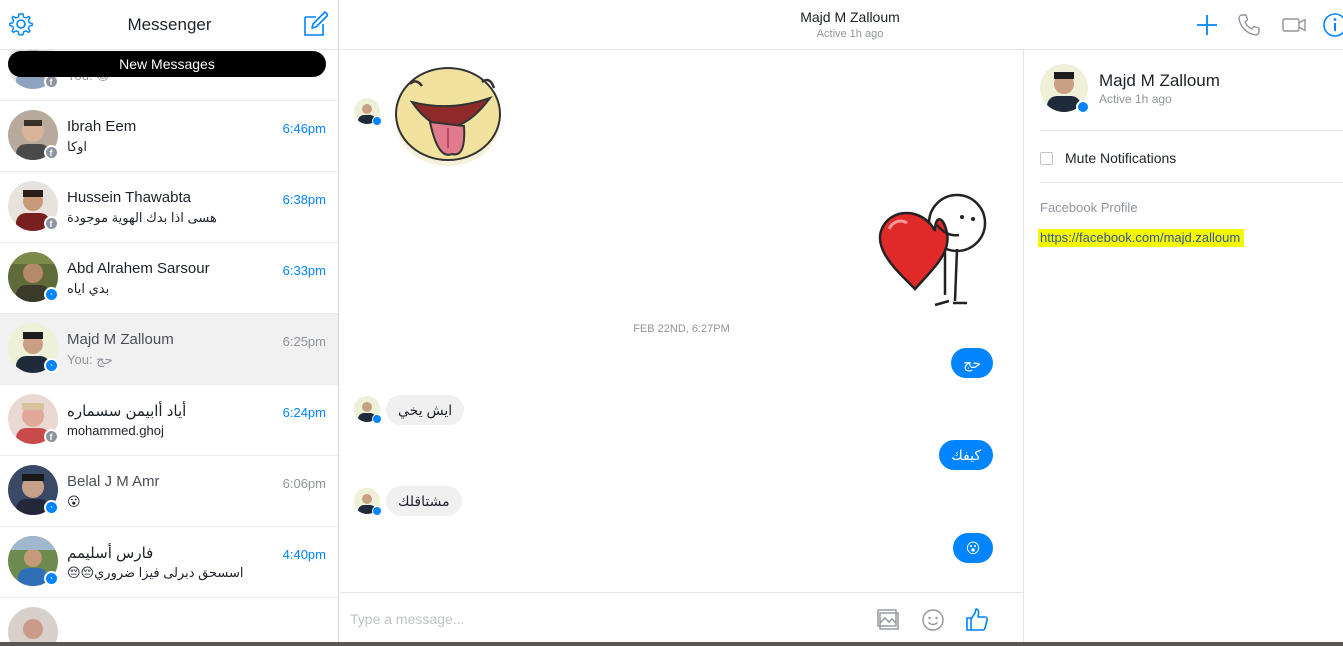 The height and width of the screenshot is (646, 1343). What do you see at coordinates (977, 620) in the screenshot?
I see `thumbs-up-icon` at bounding box center [977, 620].